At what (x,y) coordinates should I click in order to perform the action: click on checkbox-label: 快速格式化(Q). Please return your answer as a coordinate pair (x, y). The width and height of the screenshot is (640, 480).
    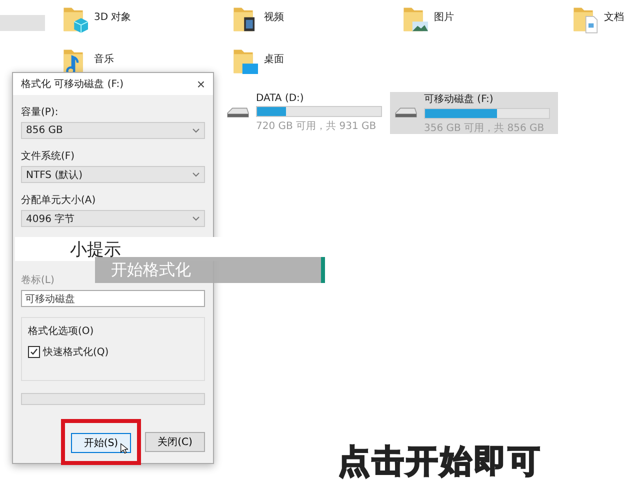
    Looking at the image, I should click on (76, 352).